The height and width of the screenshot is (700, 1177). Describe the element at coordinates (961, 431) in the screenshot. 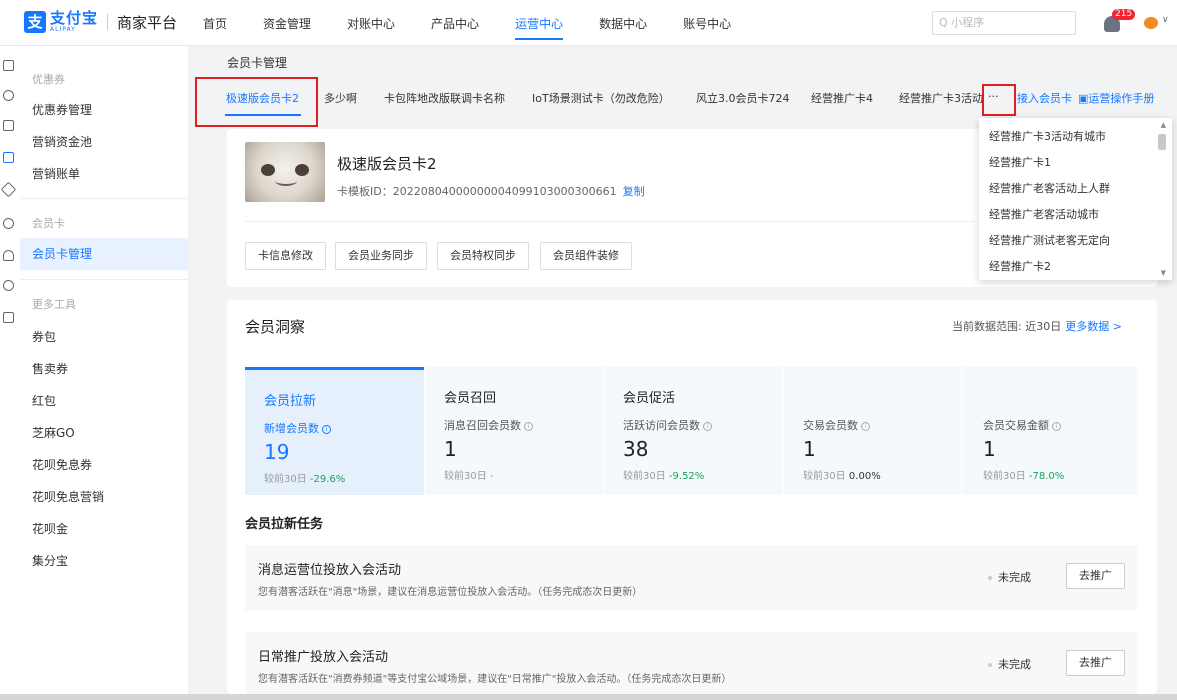

I see `divider` at that location.